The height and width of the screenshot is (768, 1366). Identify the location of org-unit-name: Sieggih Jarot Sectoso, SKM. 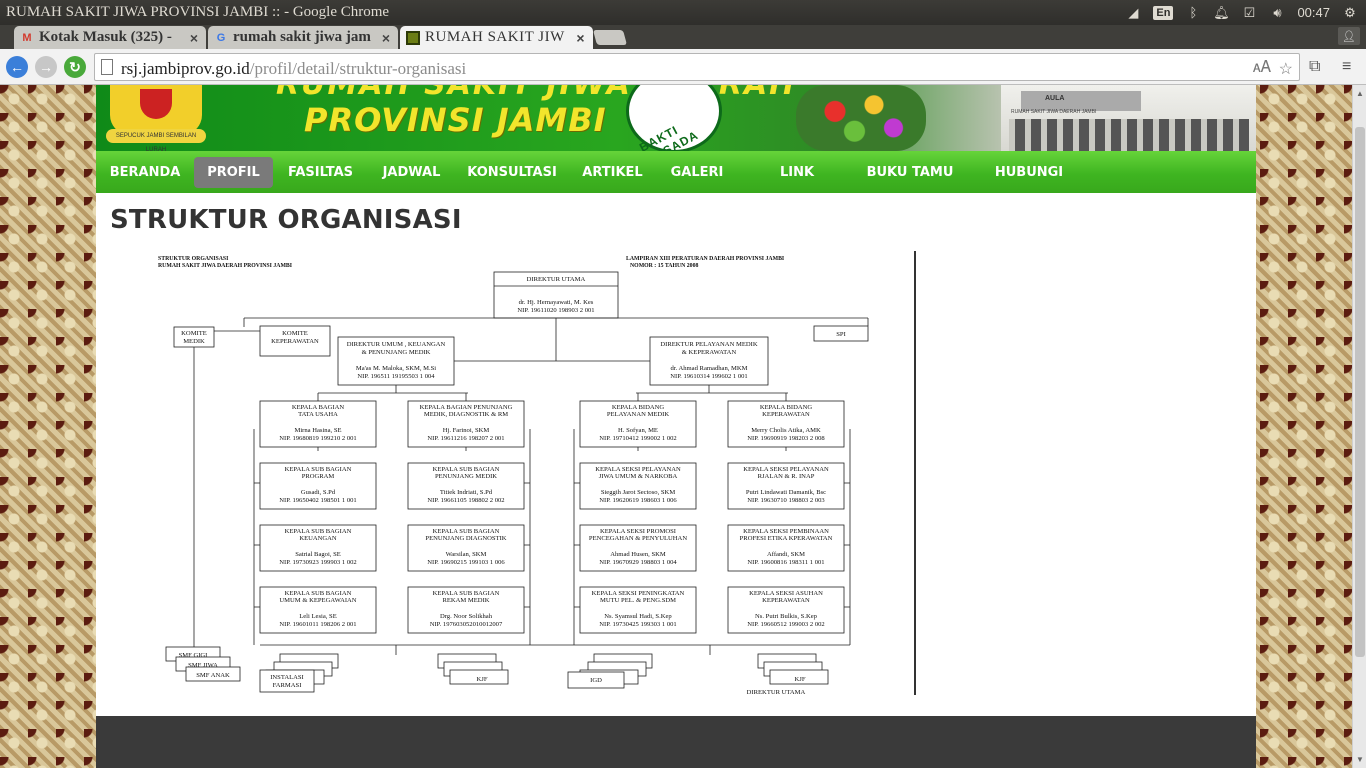
(638, 492).